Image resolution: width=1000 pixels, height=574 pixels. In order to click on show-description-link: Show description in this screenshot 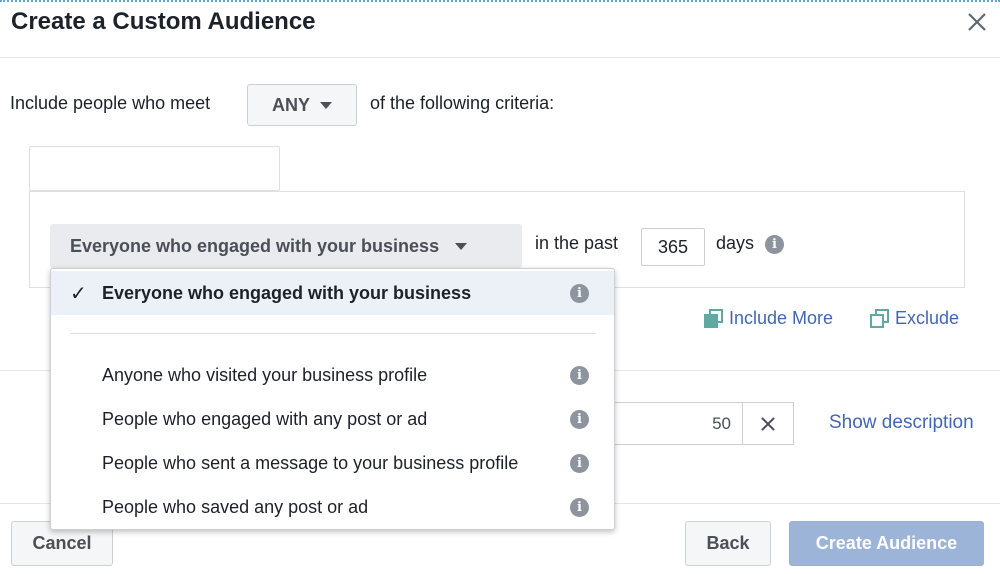, I will do `click(901, 423)`.